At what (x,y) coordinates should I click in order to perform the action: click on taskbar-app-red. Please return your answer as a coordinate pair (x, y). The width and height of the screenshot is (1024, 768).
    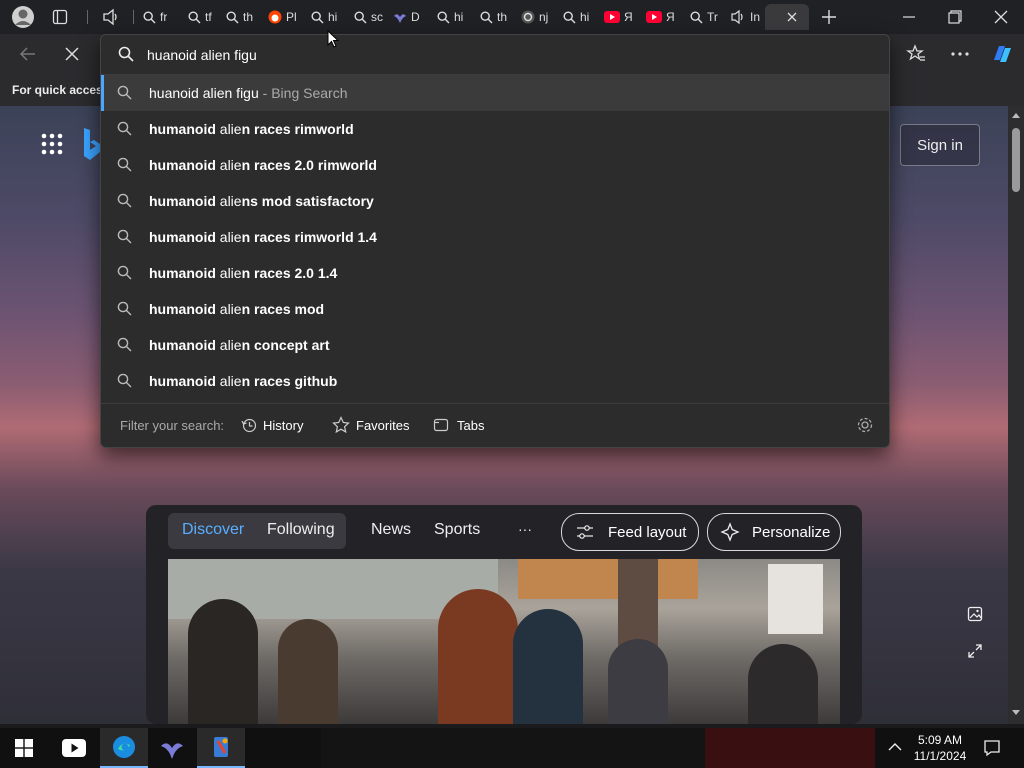
    Looking at the image, I should click on (790, 748).